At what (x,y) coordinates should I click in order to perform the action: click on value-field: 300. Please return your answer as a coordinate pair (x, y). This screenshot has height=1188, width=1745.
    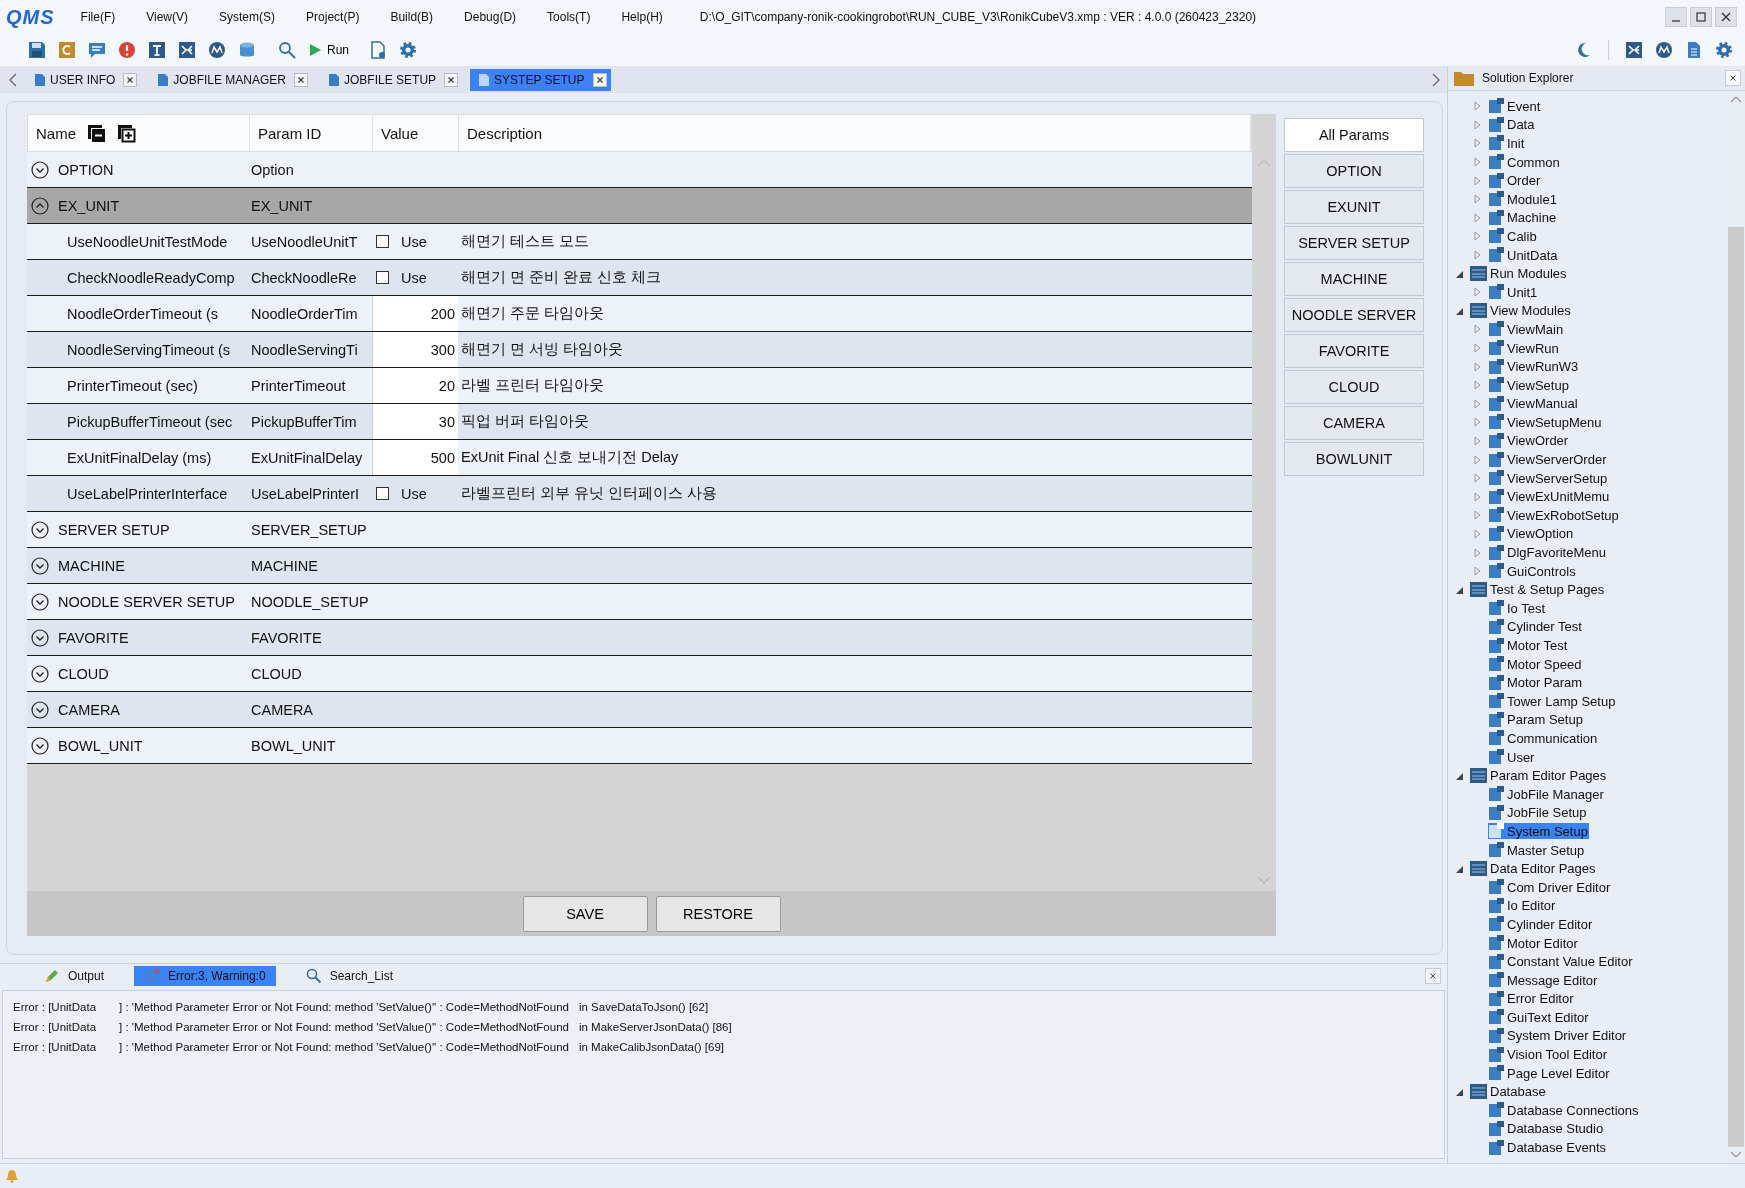
    Looking at the image, I should click on (415, 349).